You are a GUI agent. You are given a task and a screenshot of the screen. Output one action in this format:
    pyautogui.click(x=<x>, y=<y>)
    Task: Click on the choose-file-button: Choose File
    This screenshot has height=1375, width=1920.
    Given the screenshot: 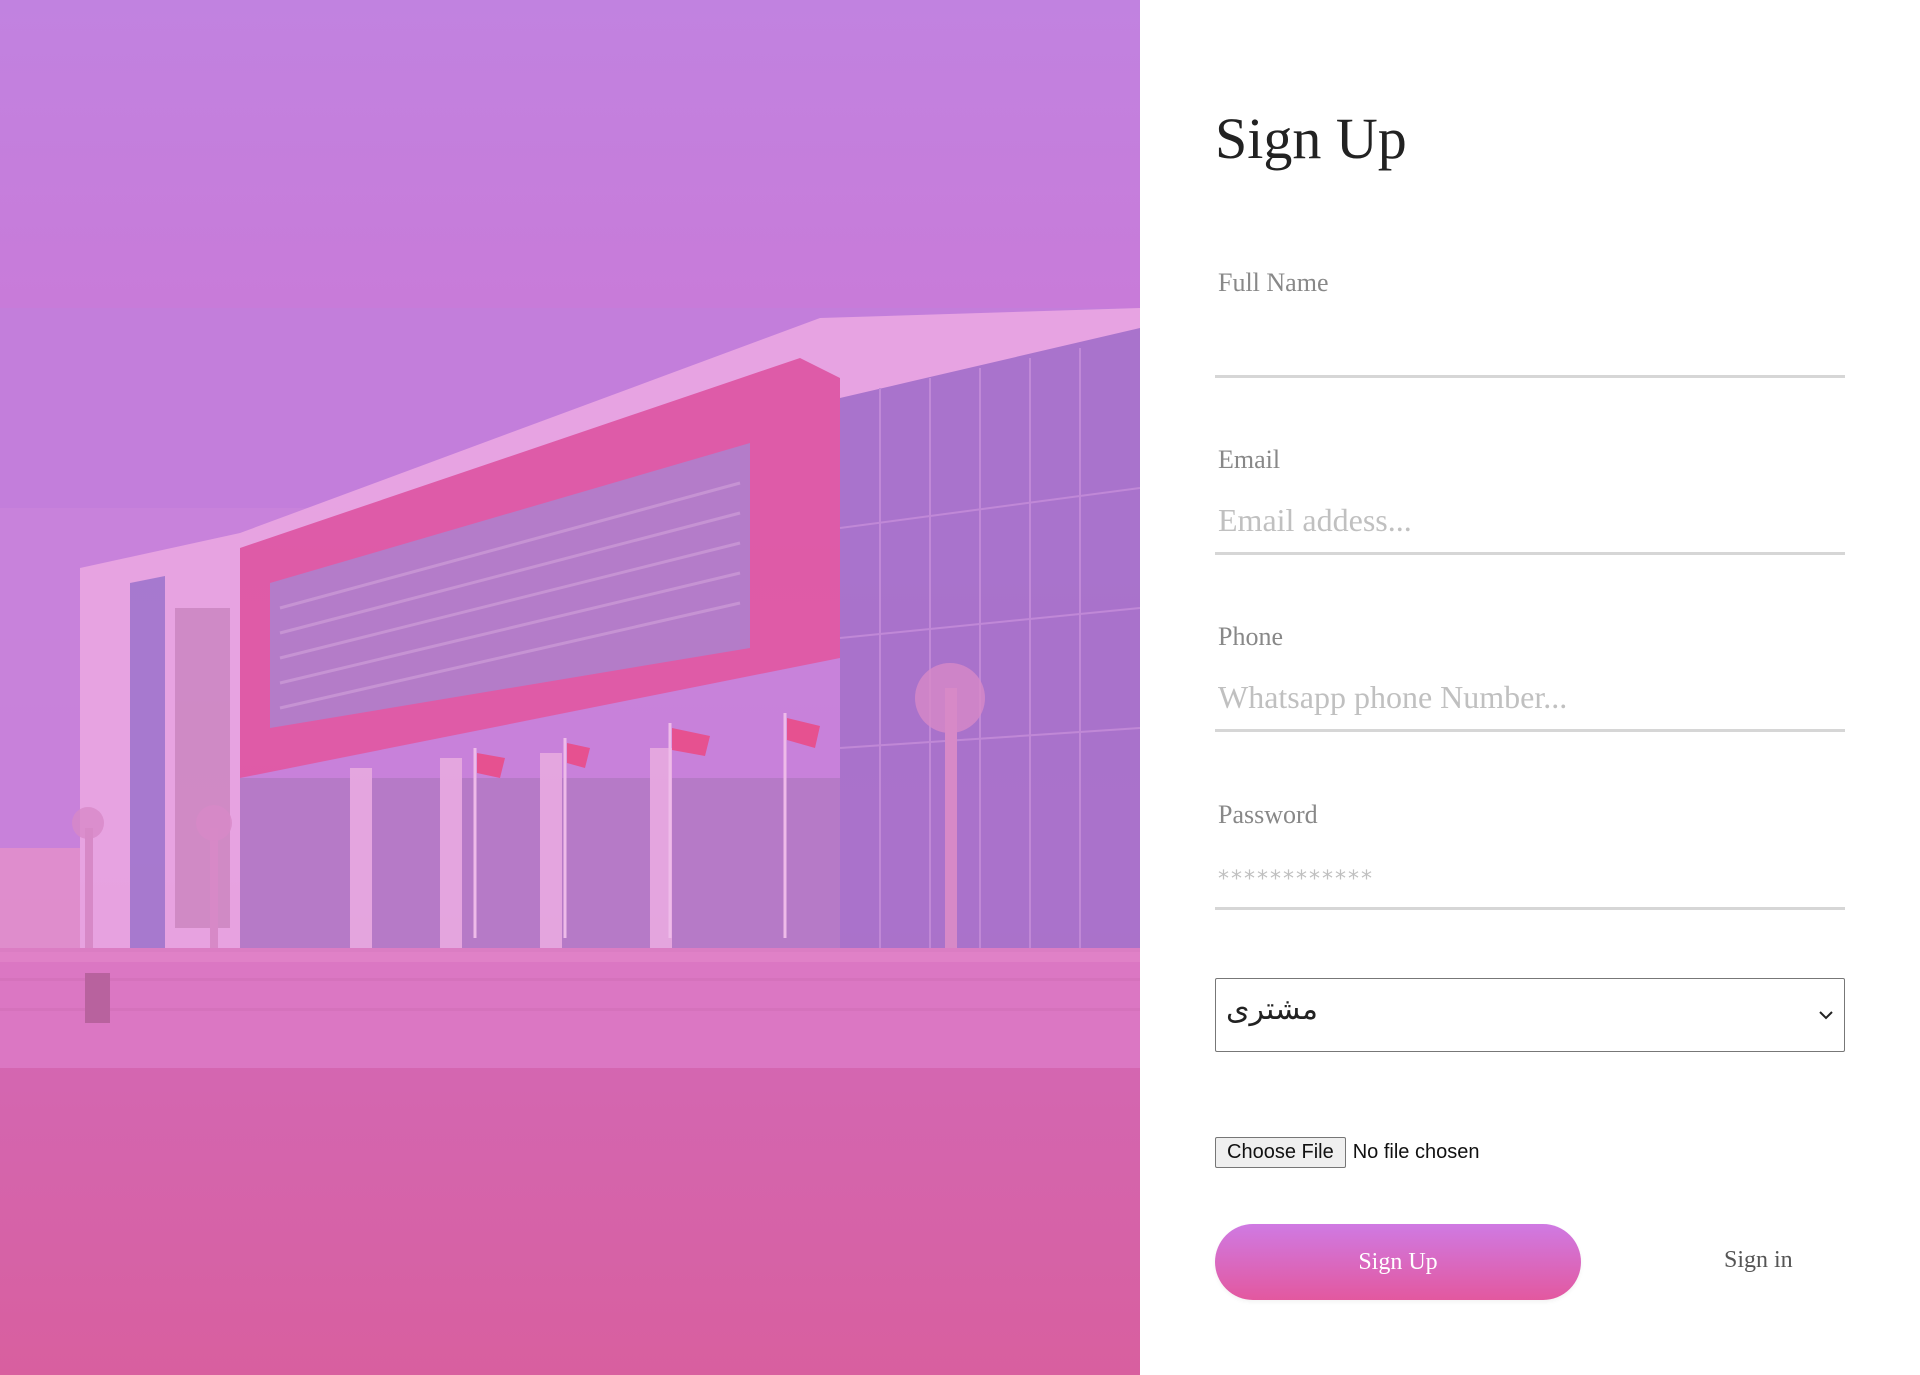 What is the action you would take?
    pyautogui.click(x=1280, y=1152)
    